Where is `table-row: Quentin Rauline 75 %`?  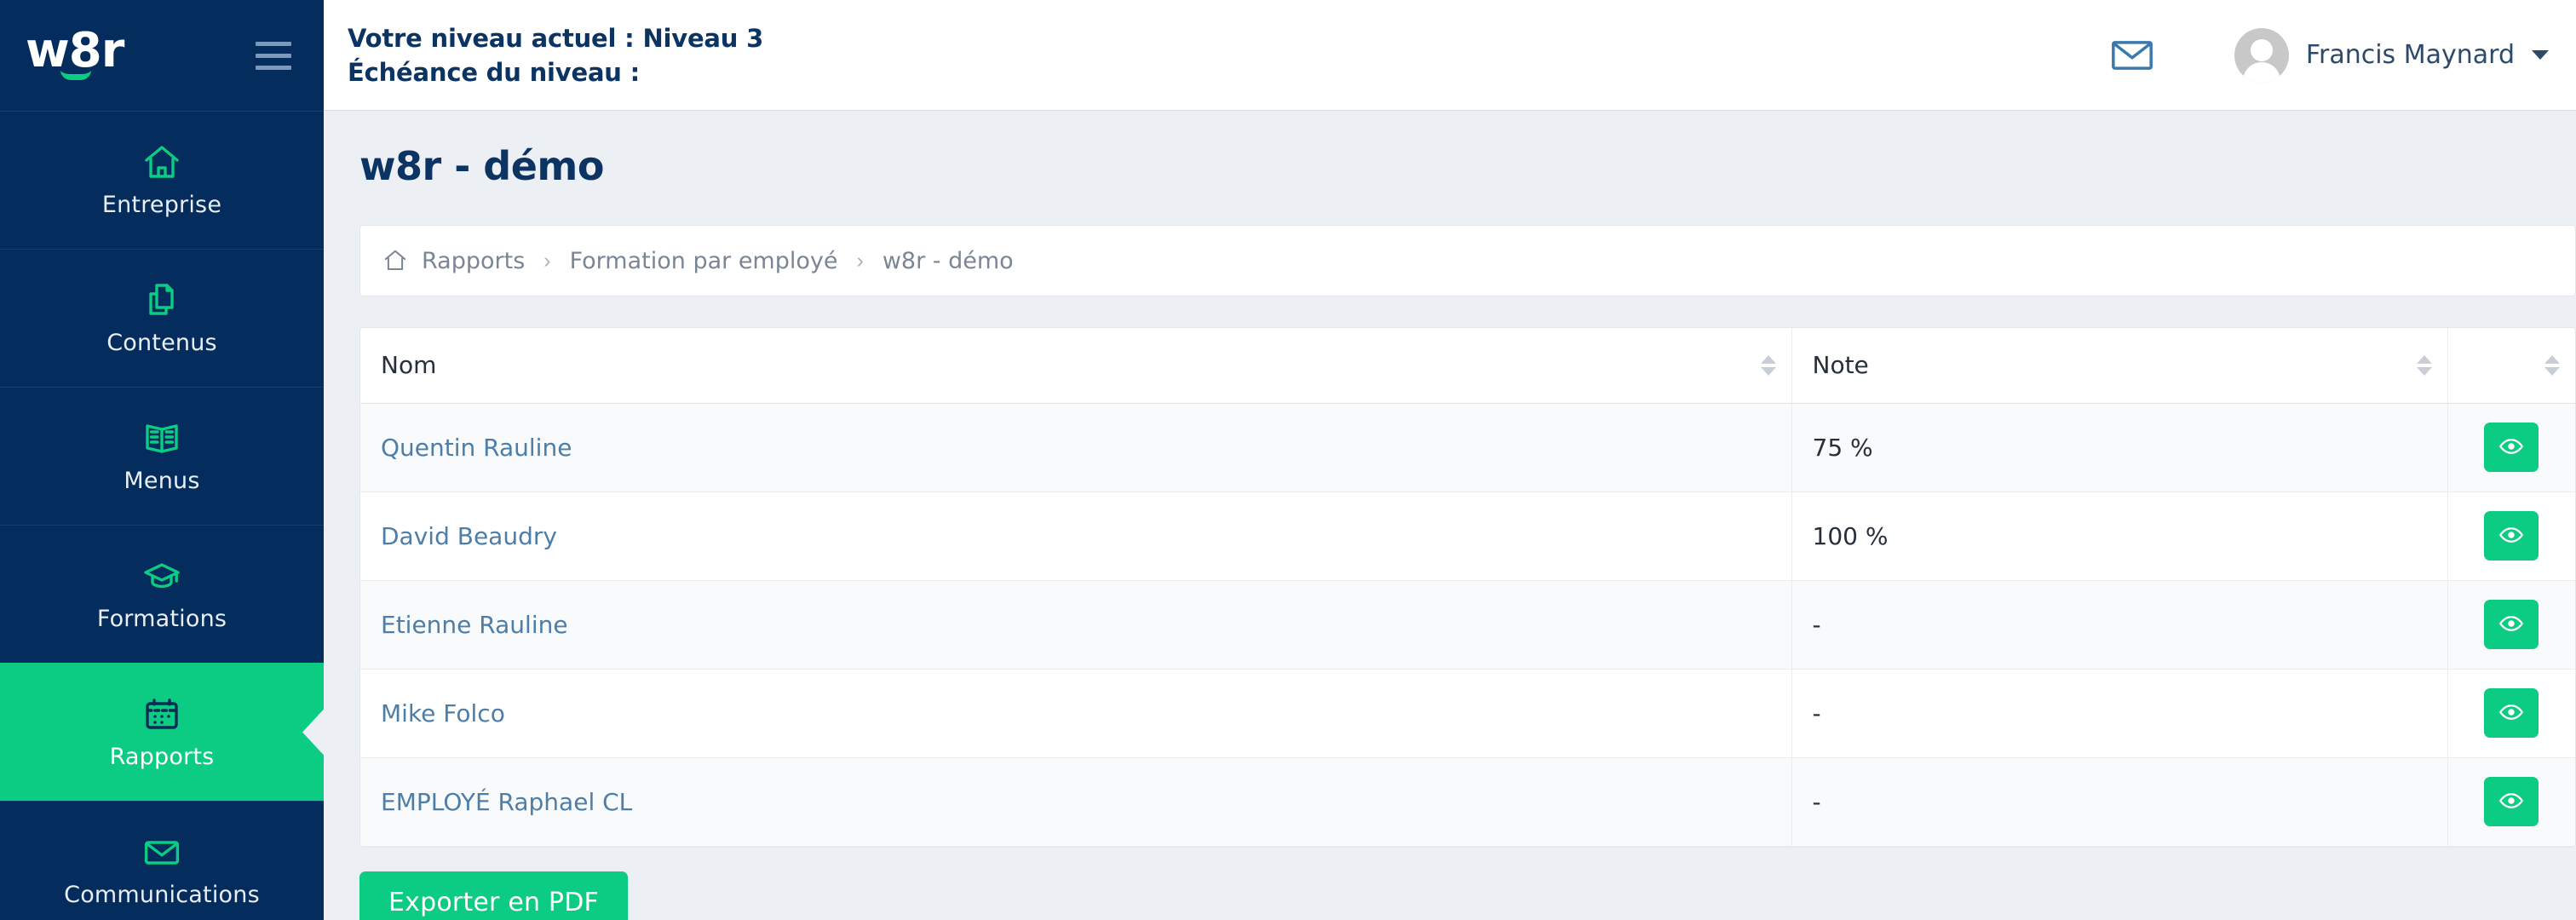
table-row: Quentin Rauline 75 % is located at coordinates (1468, 447).